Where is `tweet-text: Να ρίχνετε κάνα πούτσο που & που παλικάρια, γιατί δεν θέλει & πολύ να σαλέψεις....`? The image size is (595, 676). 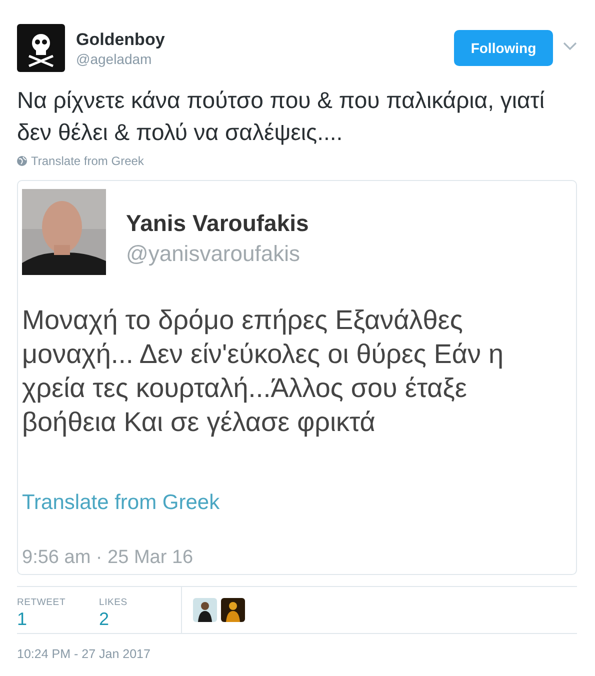
tweet-text: Να ρίχνετε κάνα πούτσο που & που παλικάρια, γιατί δεν θέλει & πολύ να σαλέψεις.... is located at coordinates (281, 116).